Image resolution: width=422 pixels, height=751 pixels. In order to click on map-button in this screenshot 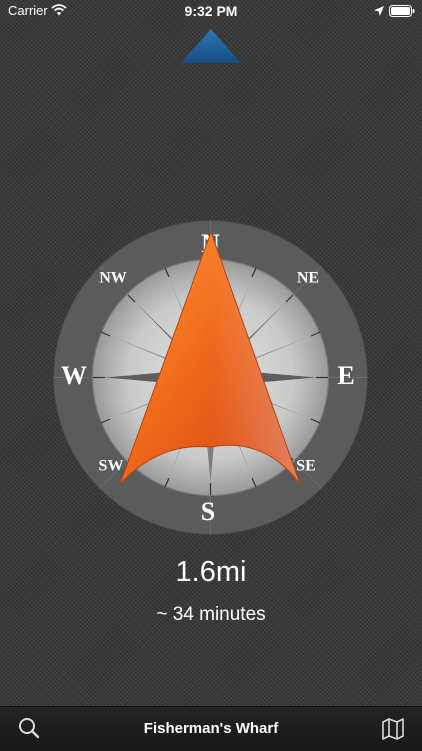, I will do `click(393, 729)`.